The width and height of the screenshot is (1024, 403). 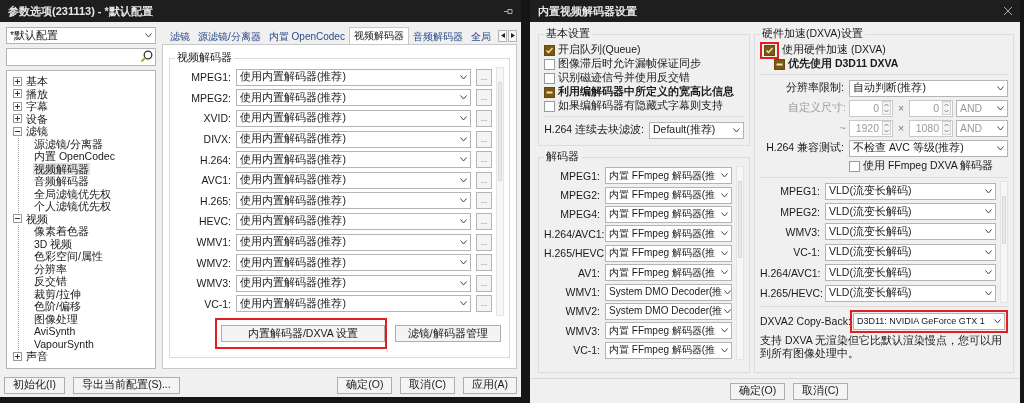 What do you see at coordinates (57, 293) in the screenshot?
I see `tree-item: 裁剪/拉伸` at bounding box center [57, 293].